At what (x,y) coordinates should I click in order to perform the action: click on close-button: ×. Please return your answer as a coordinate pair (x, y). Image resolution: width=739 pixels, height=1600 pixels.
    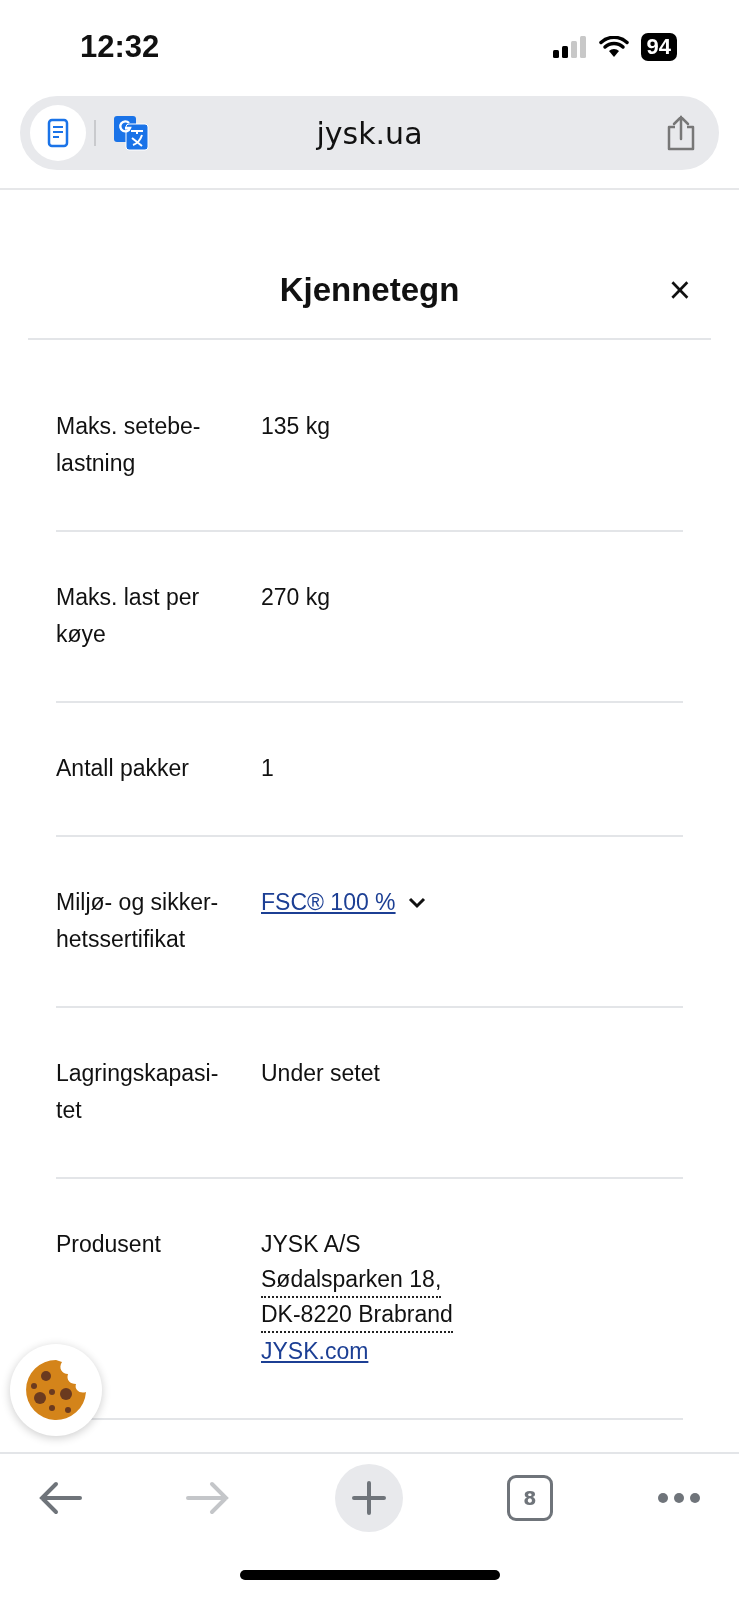
    Looking at the image, I should click on (679, 290).